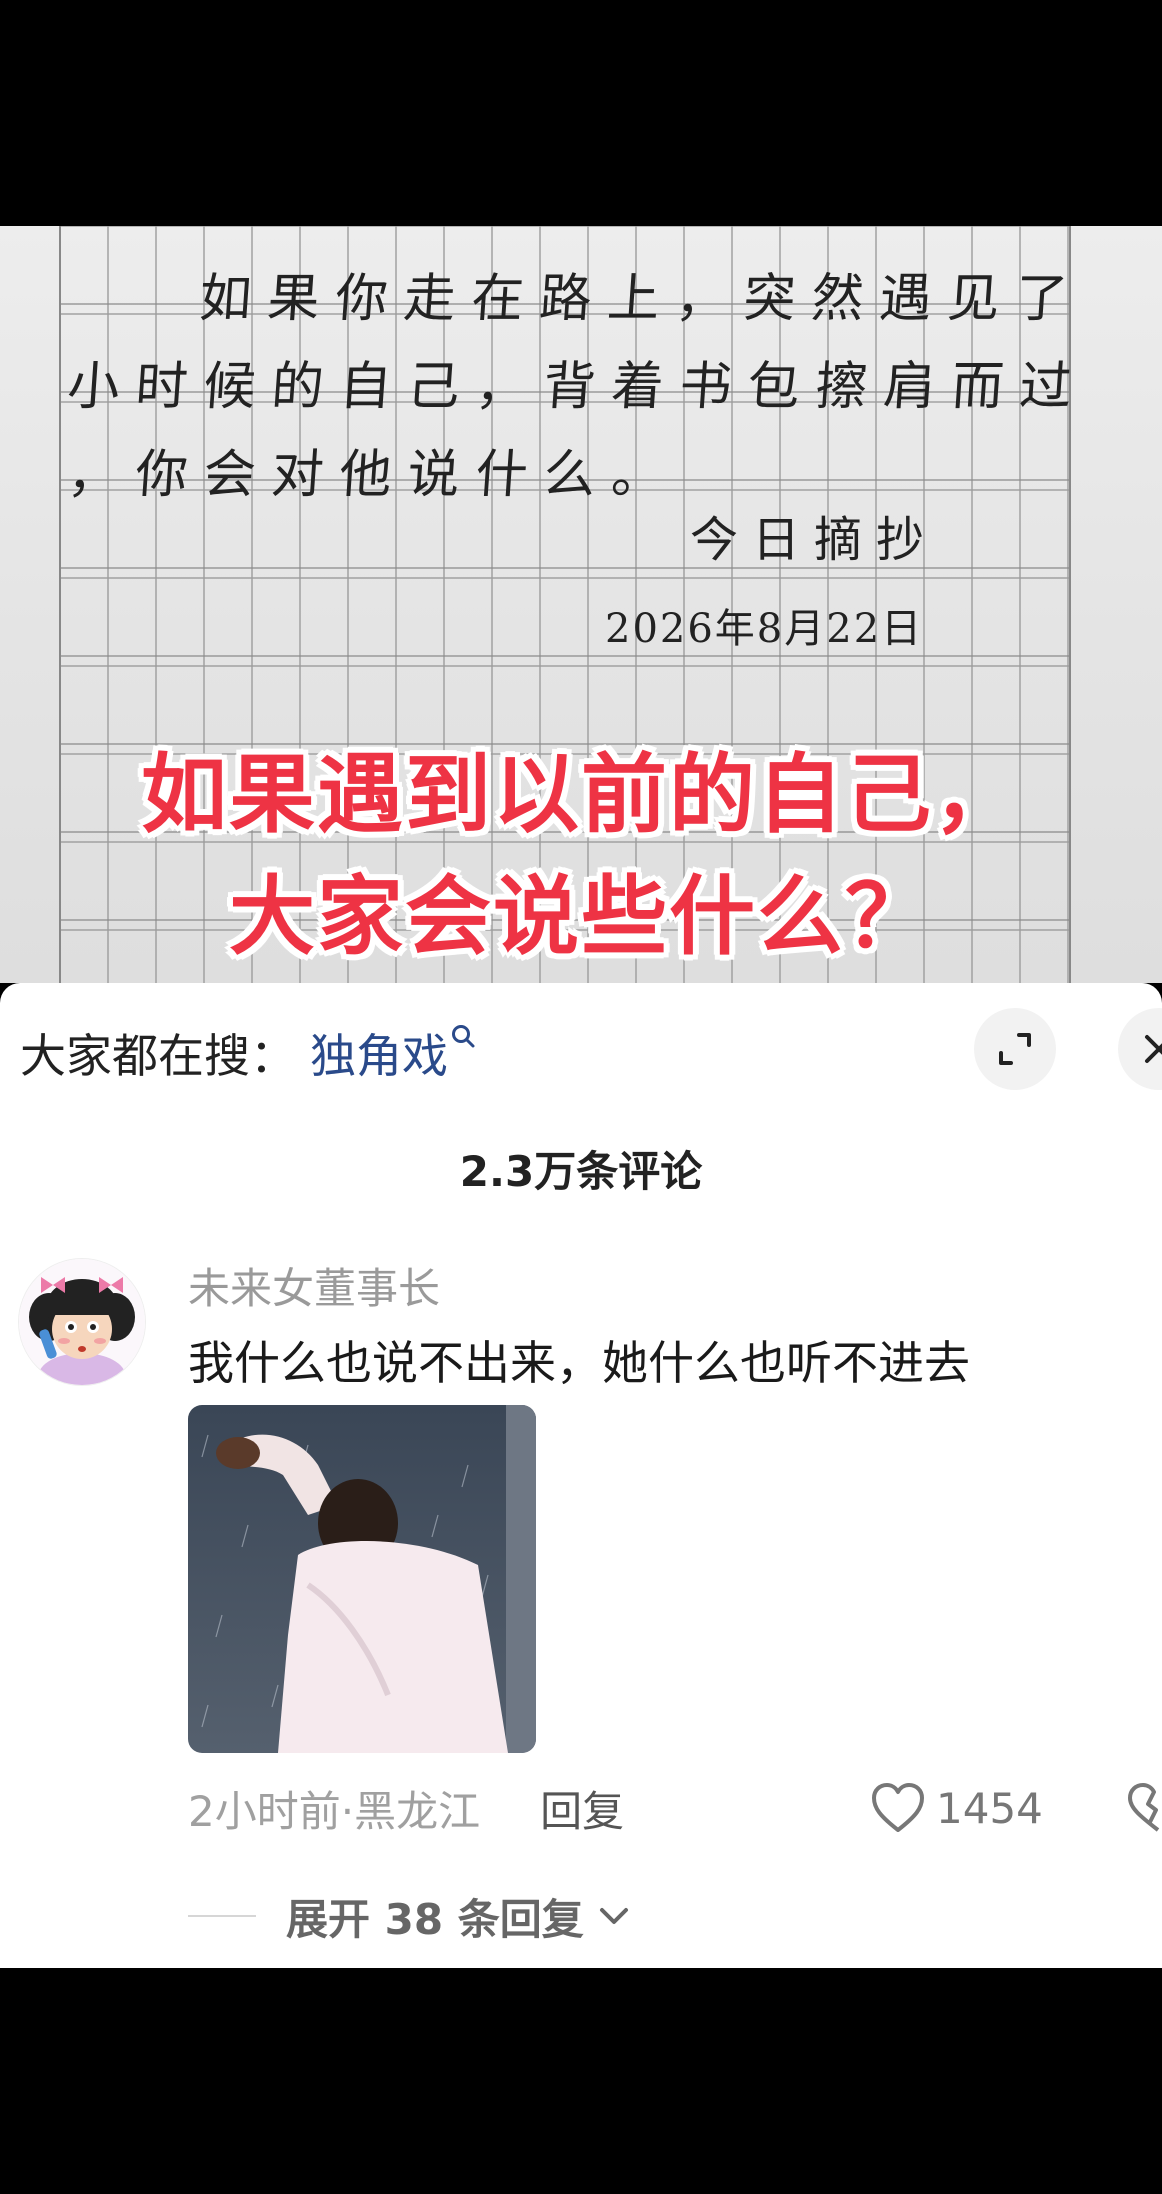 This screenshot has width=1162, height=2194. What do you see at coordinates (82, 1322) in the screenshot?
I see `avatar` at bounding box center [82, 1322].